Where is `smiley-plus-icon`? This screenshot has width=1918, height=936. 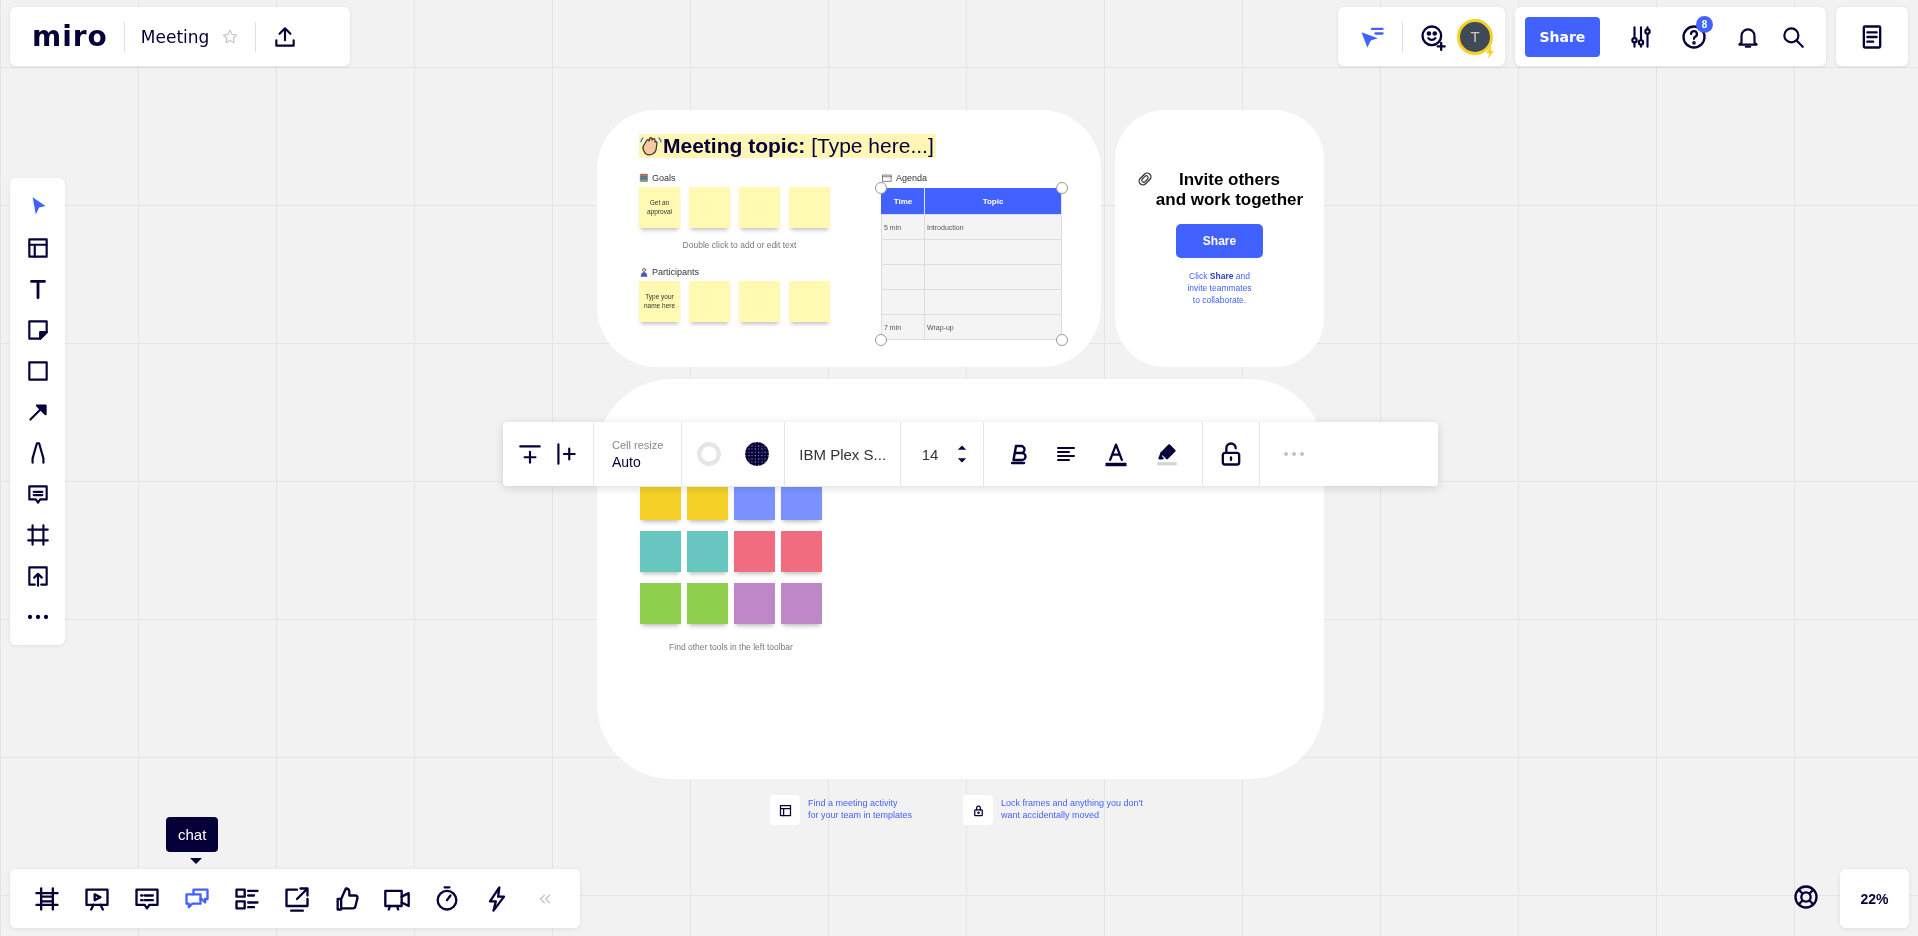 smiley-plus-icon is located at coordinates (1433, 36).